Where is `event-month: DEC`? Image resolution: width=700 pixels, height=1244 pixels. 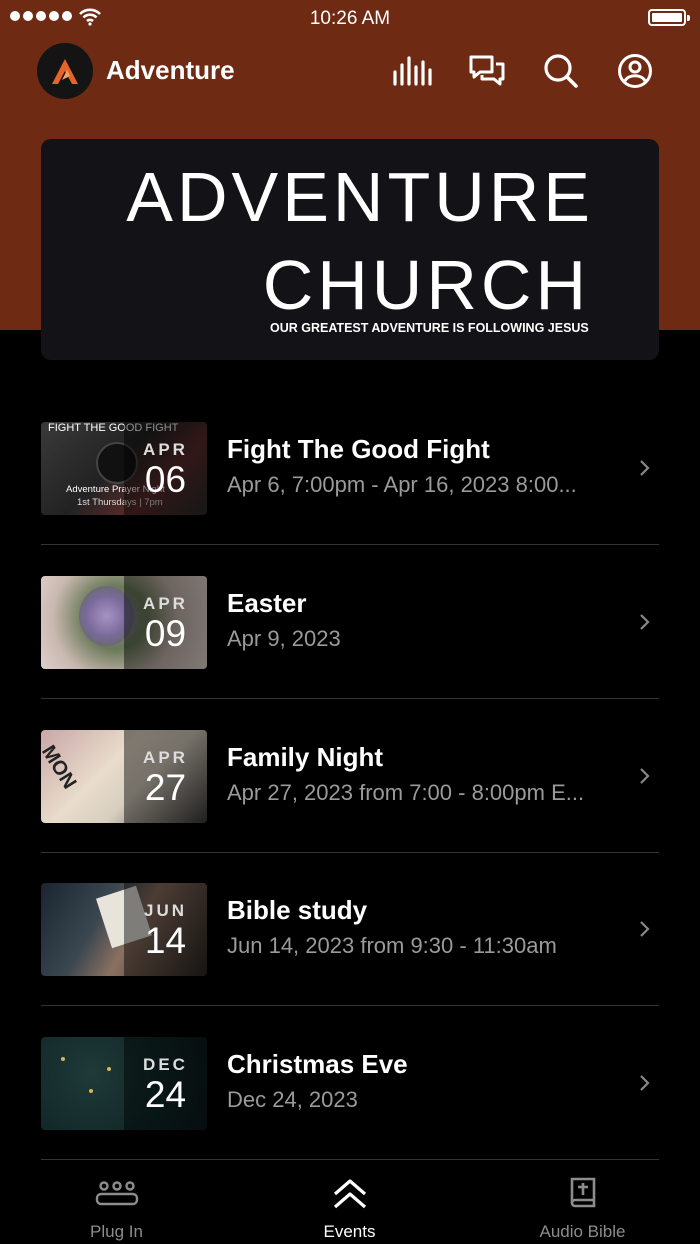 event-month: DEC is located at coordinates (165, 1064).